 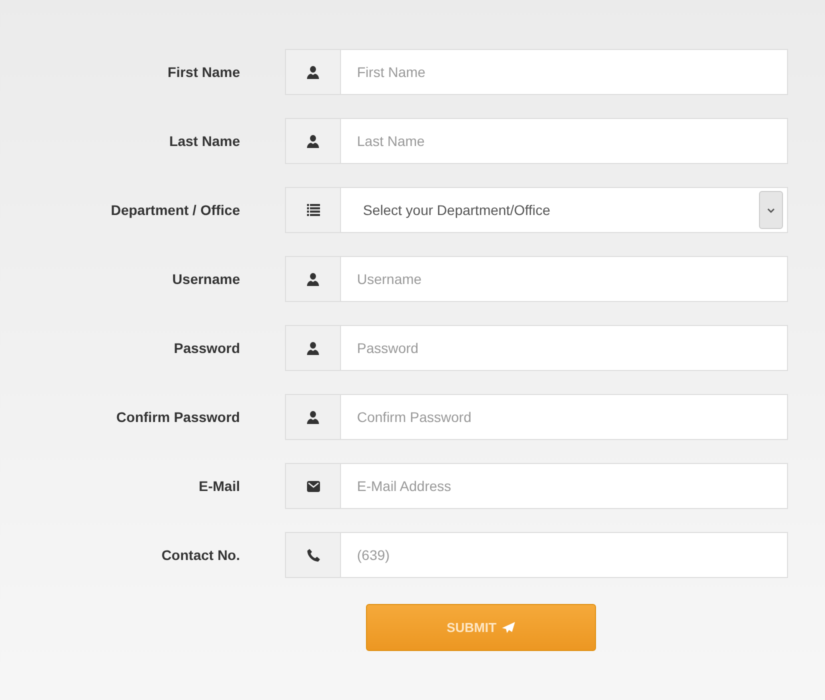 I want to click on input-field: Password, so click(x=564, y=348).